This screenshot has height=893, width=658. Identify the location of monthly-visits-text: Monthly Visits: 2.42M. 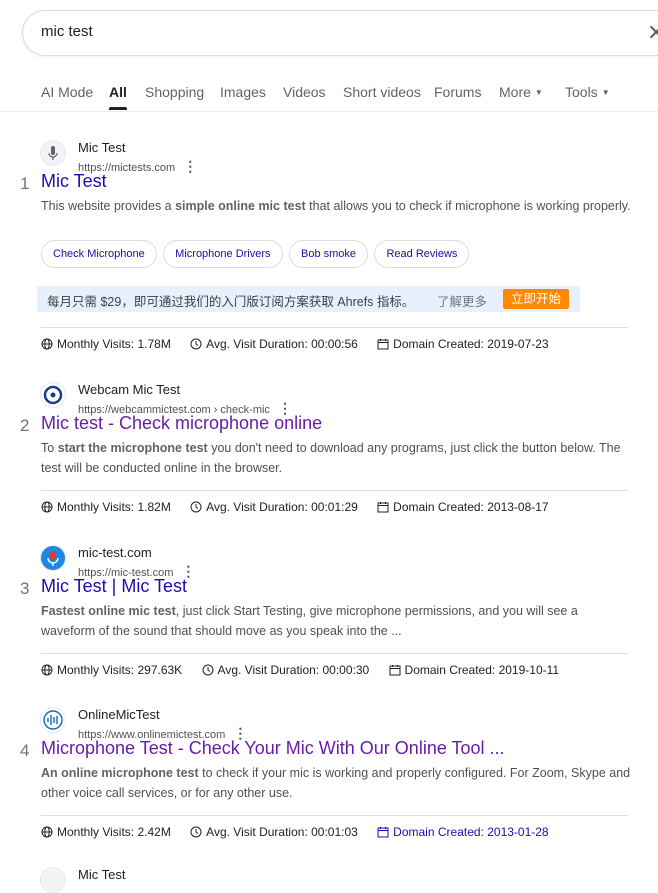
(114, 832).